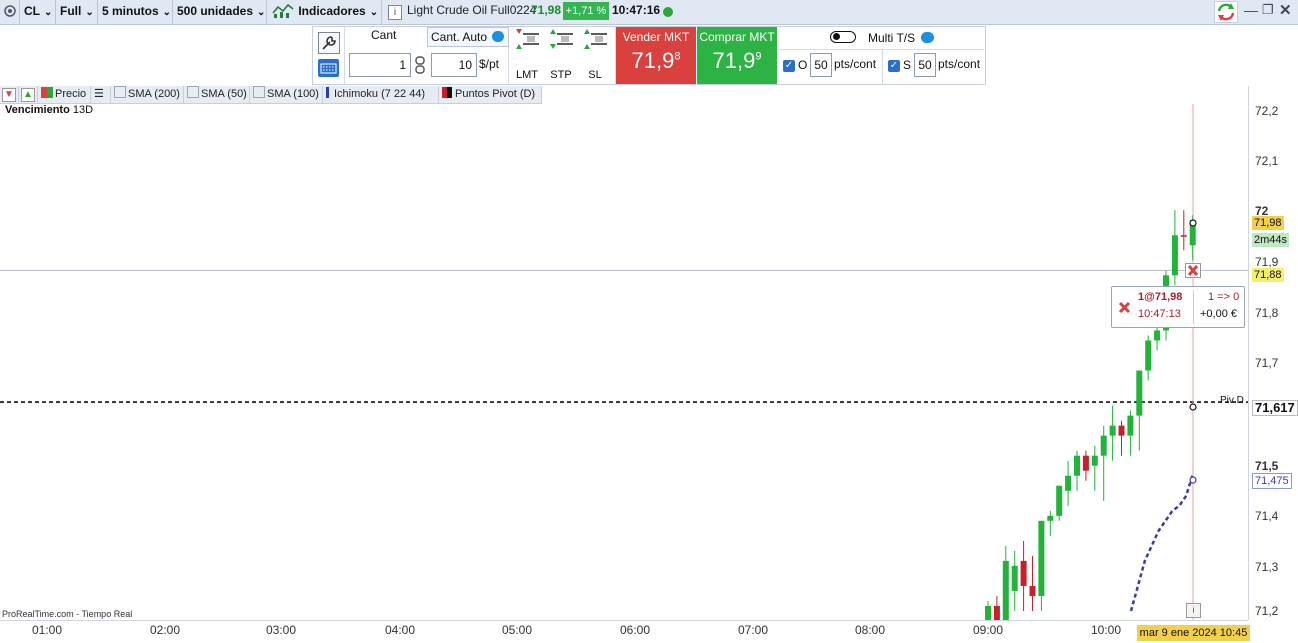 The width and height of the screenshot is (1298, 643). What do you see at coordinates (380, 65) in the screenshot?
I see `quantity-input: 1` at bounding box center [380, 65].